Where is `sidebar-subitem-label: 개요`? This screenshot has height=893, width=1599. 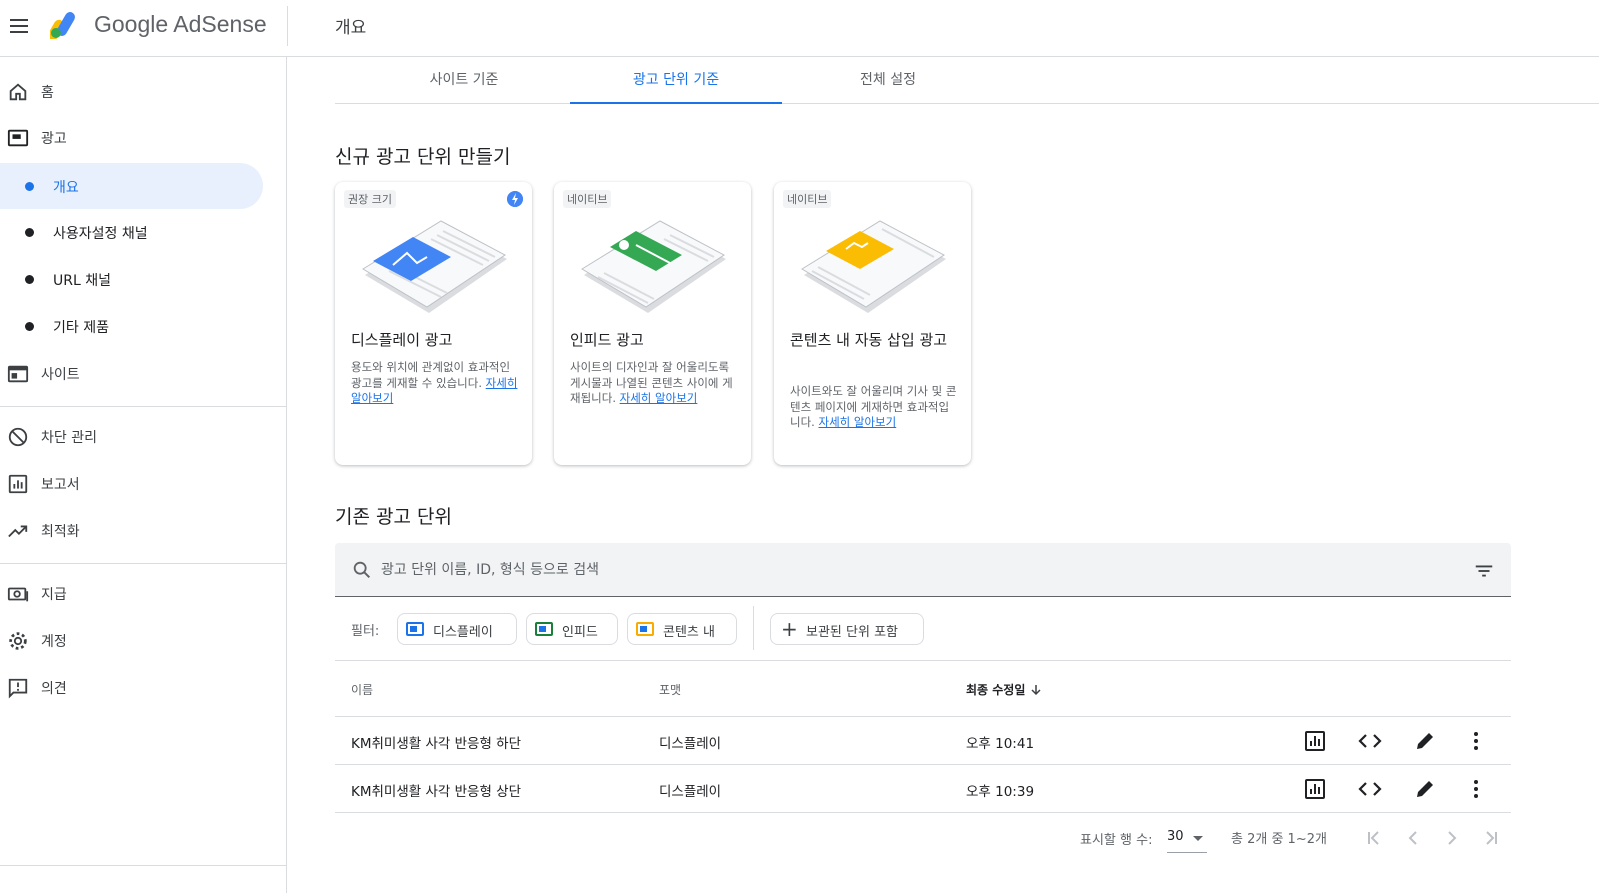 sidebar-subitem-label: 개요 is located at coordinates (66, 188).